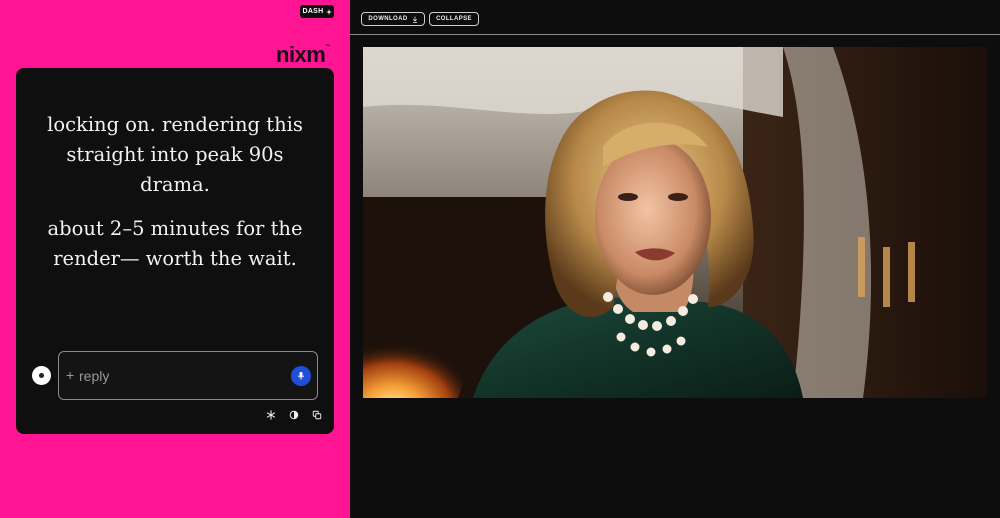 The width and height of the screenshot is (1000, 518). I want to click on download-button: DOWNLOAD, so click(393, 19).